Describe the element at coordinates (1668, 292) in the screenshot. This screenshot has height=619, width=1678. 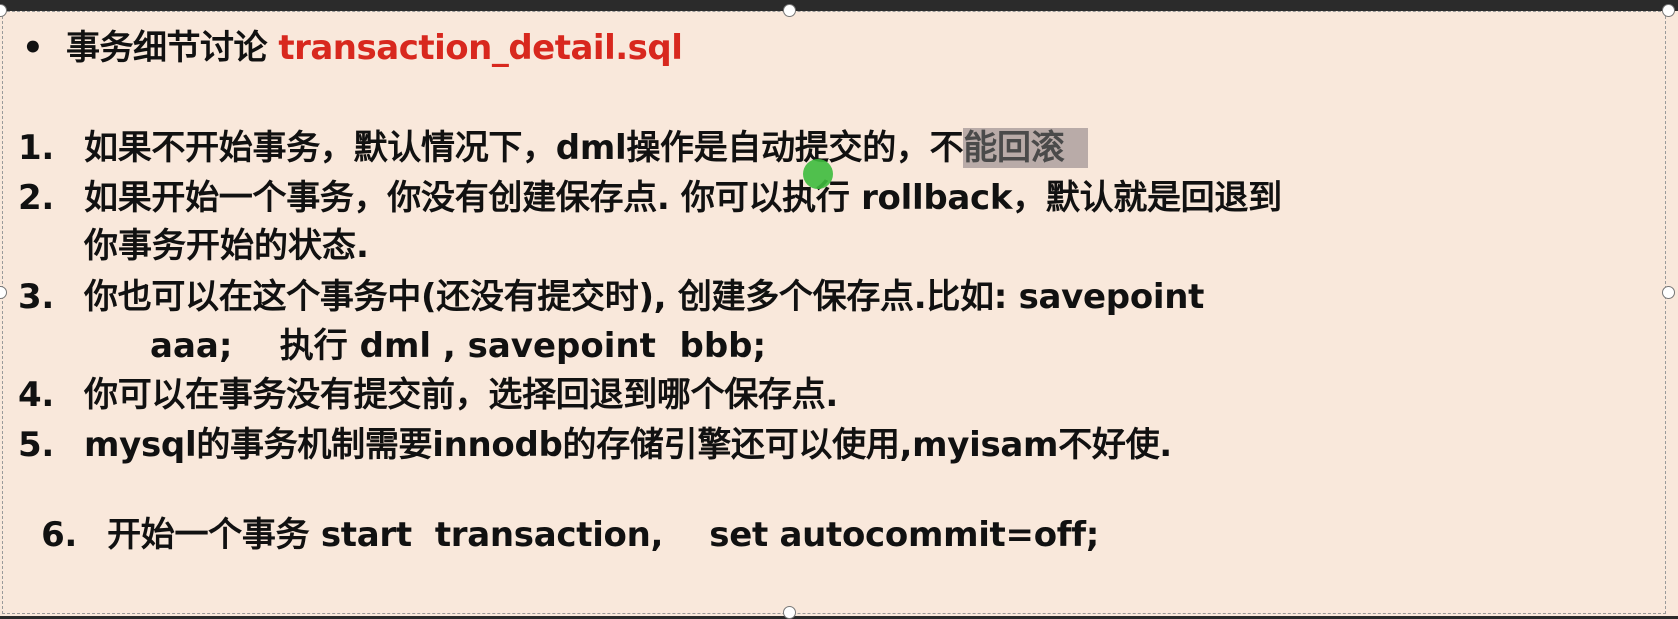
I see `resize-handle-middle-right` at that location.